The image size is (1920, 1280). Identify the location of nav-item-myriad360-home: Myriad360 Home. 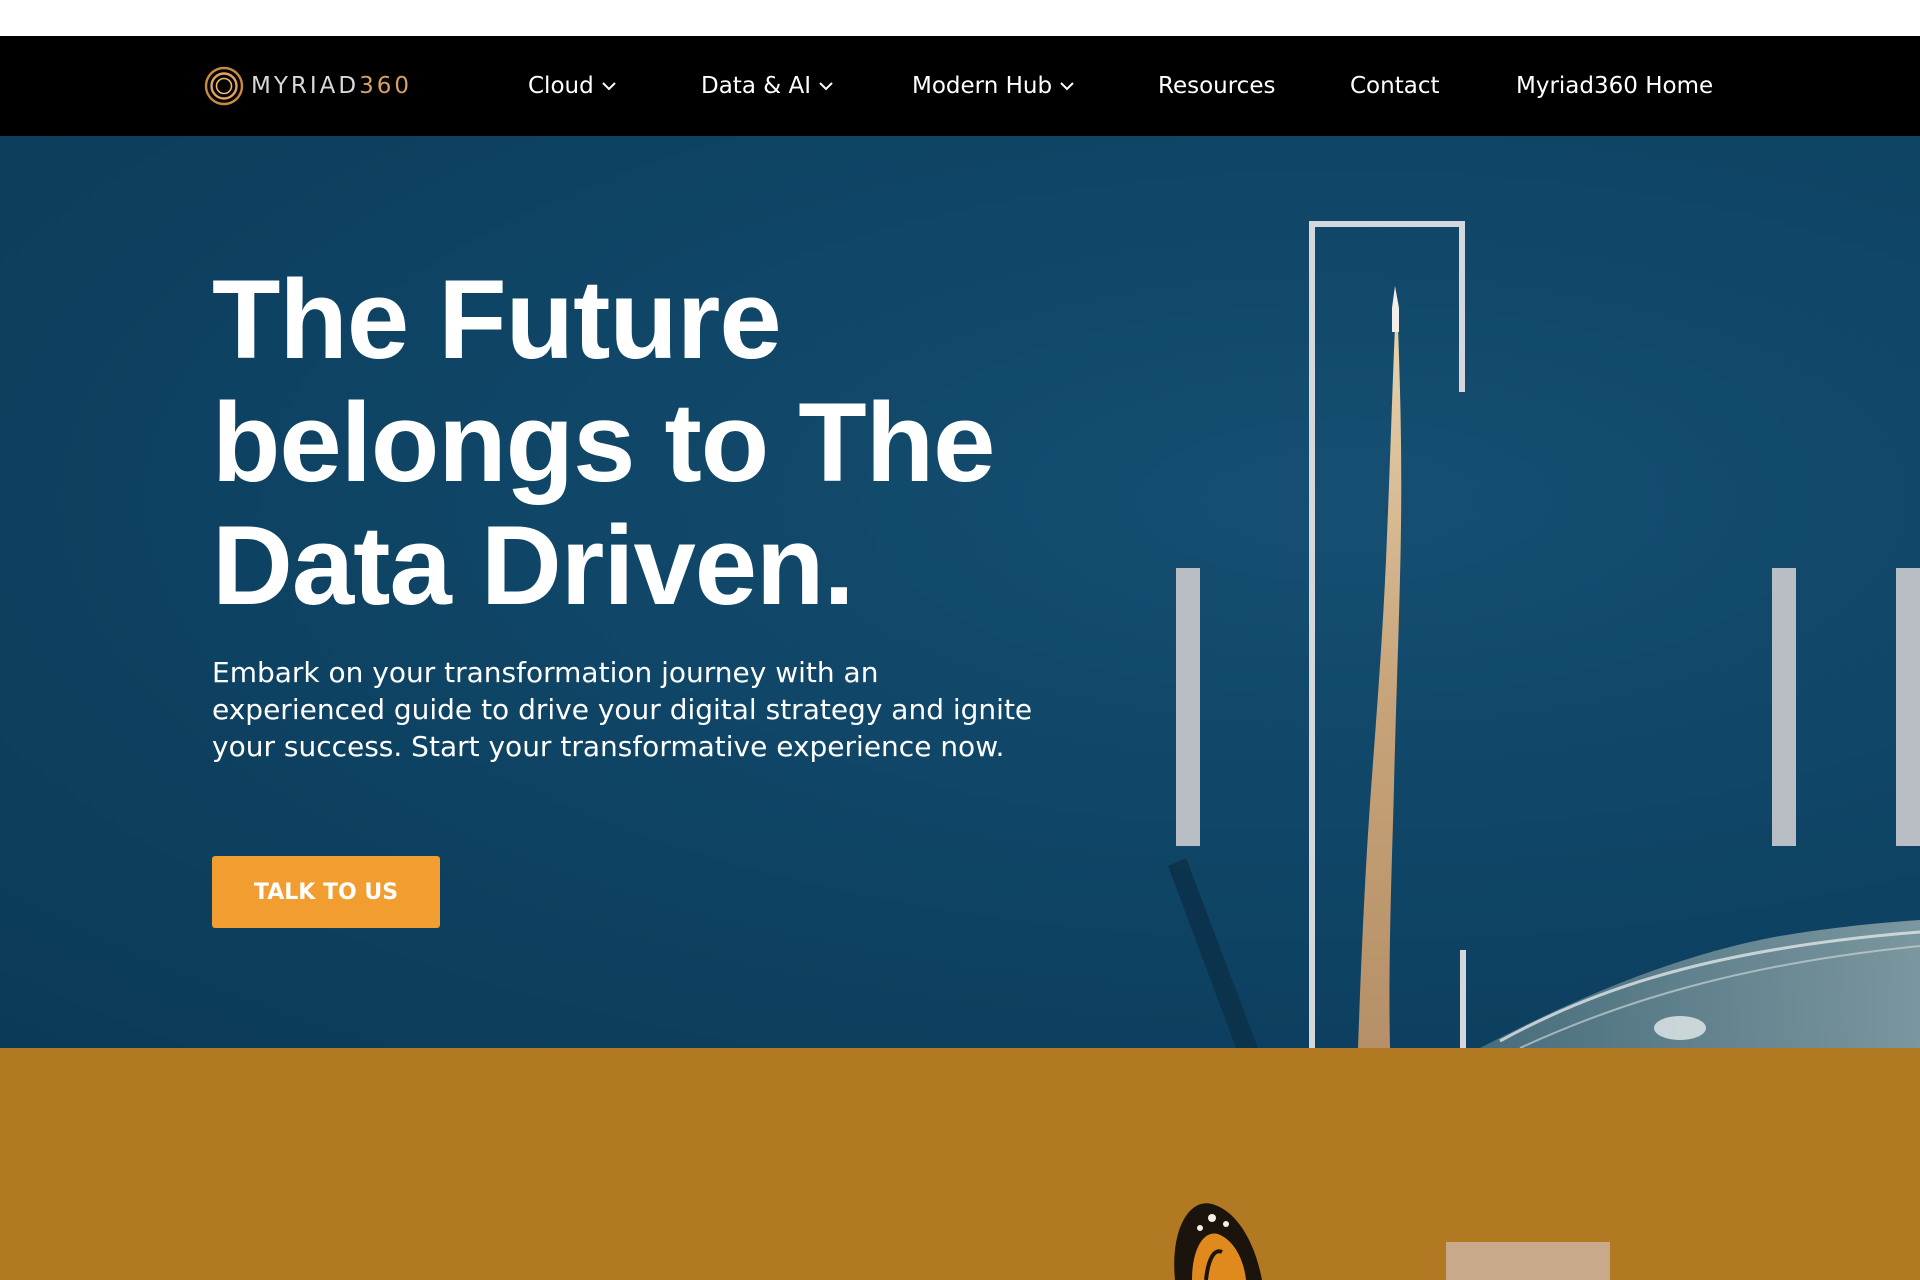
(1614, 86).